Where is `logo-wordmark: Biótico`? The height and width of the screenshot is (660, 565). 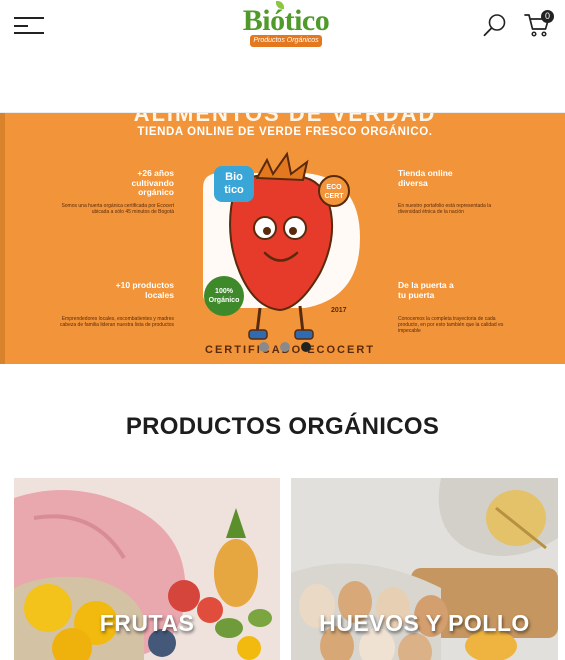 logo-wordmark: Biótico is located at coordinates (286, 20).